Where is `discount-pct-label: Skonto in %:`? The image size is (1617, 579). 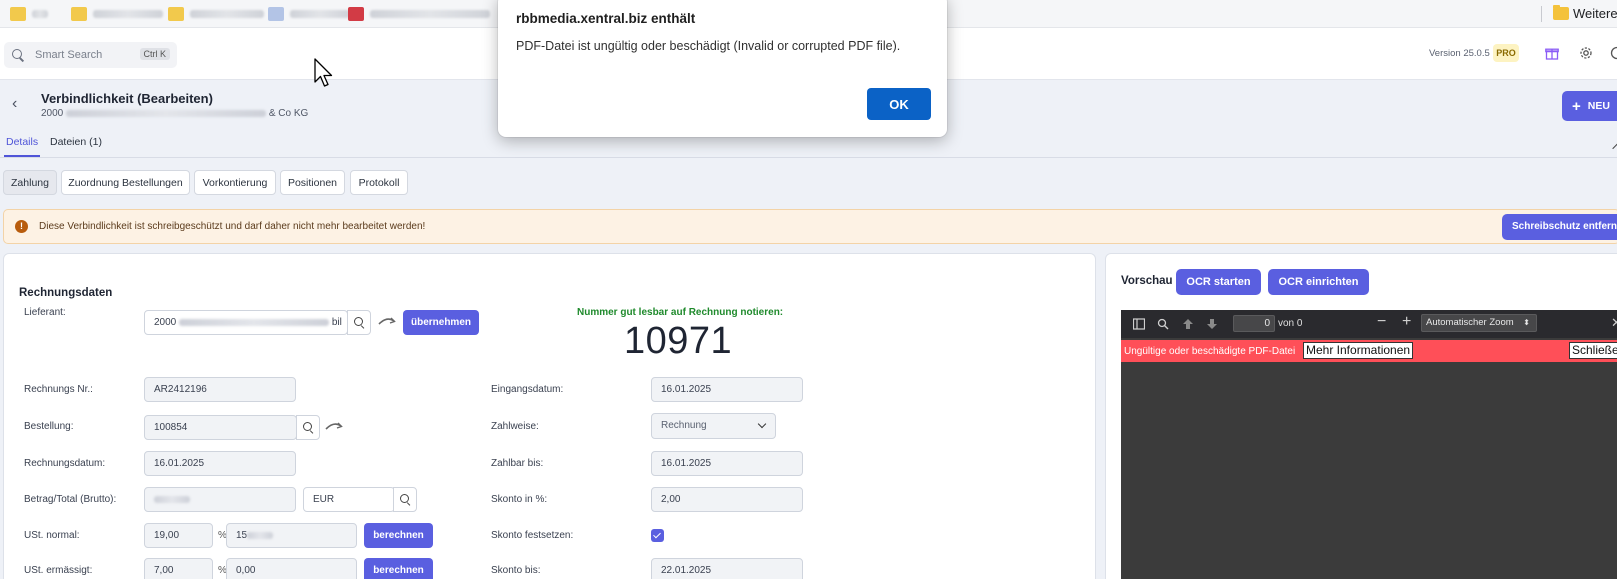 discount-pct-label: Skonto in %: is located at coordinates (519, 499).